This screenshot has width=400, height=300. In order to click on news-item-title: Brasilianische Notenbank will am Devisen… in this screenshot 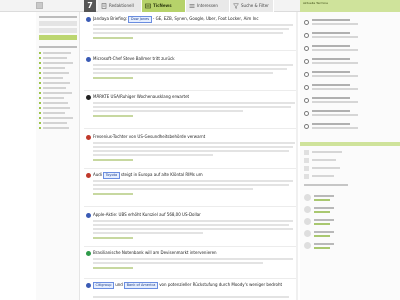, I will do `click(194, 253)`.